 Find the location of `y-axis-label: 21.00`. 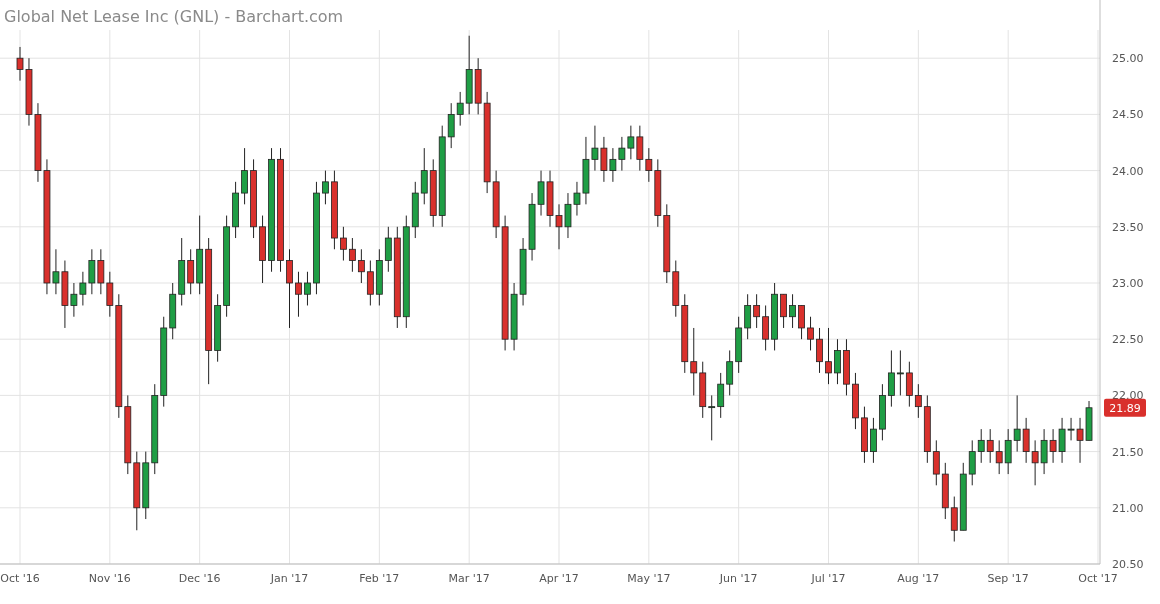

y-axis-label: 21.00 is located at coordinates (1128, 508).